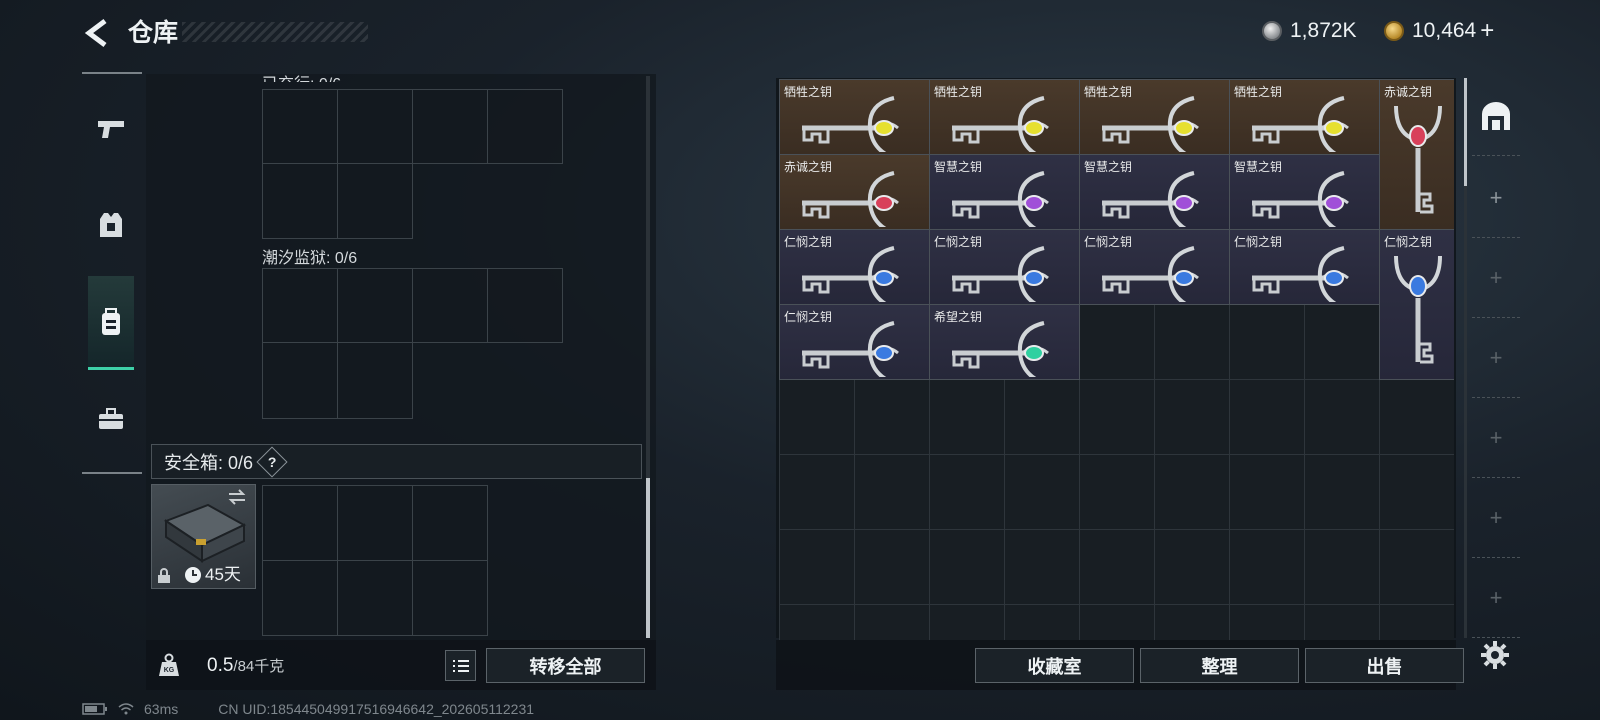 The width and height of the screenshot is (1600, 720). What do you see at coordinates (1000, 349) in the screenshot?
I see `key-icon` at bounding box center [1000, 349].